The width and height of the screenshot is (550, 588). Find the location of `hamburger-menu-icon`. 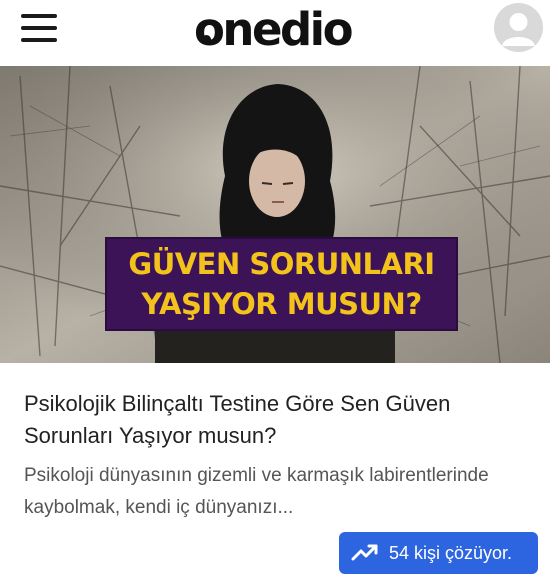

hamburger-menu-icon is located at coordinates (39, 28).